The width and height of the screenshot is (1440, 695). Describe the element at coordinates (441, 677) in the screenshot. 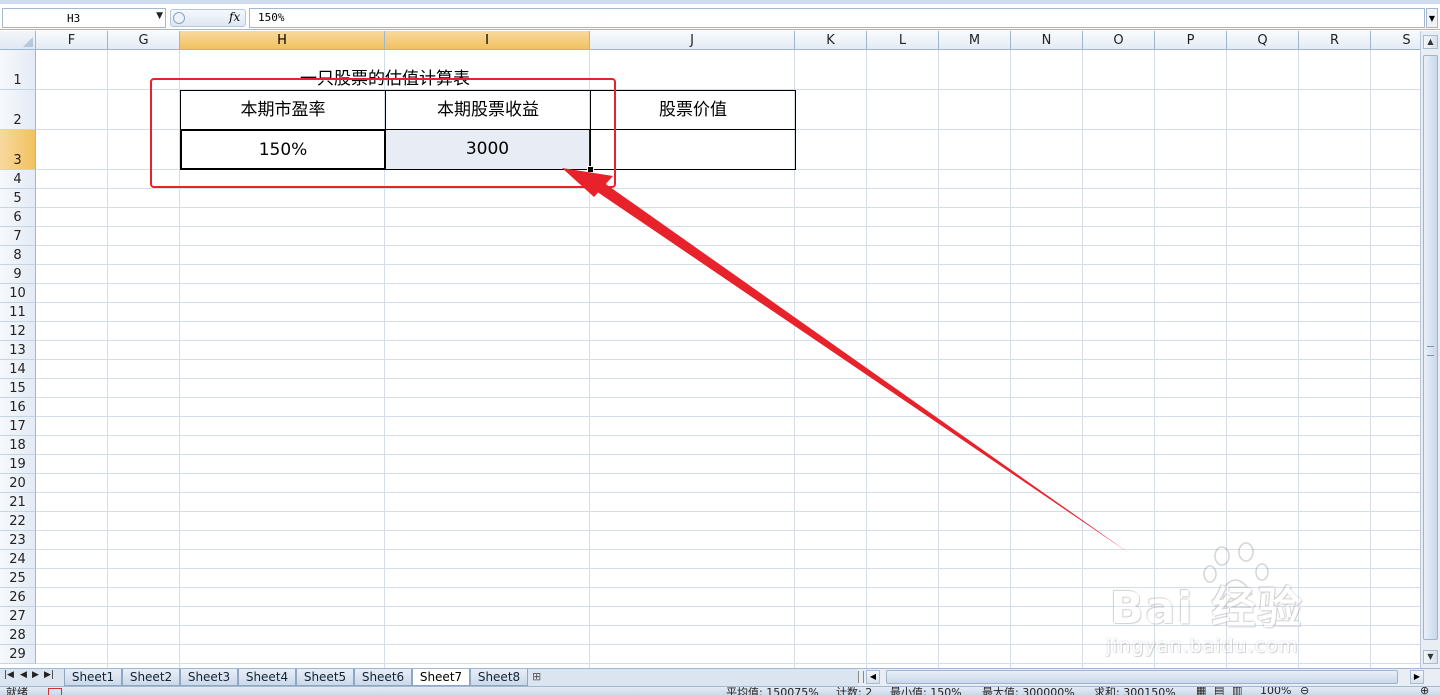

I see `sheet-tab-sheet7: Sheet7` at that location.